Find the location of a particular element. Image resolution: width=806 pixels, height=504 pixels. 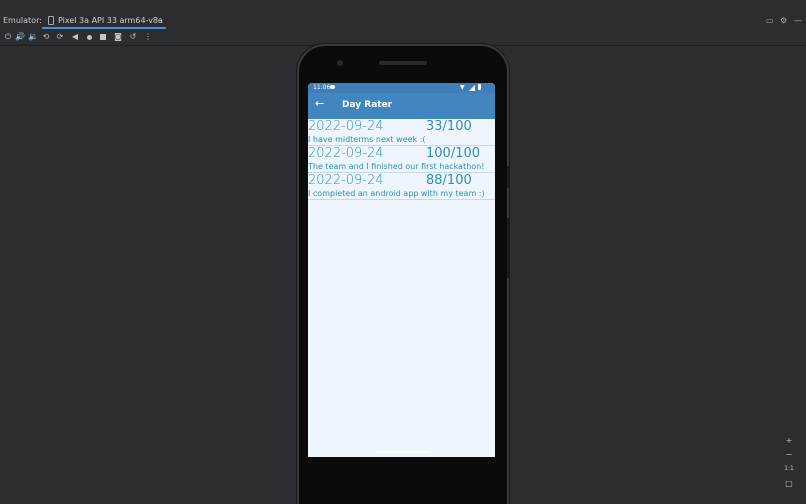

back-icon: ◀ is located at coordinates (75, 37).